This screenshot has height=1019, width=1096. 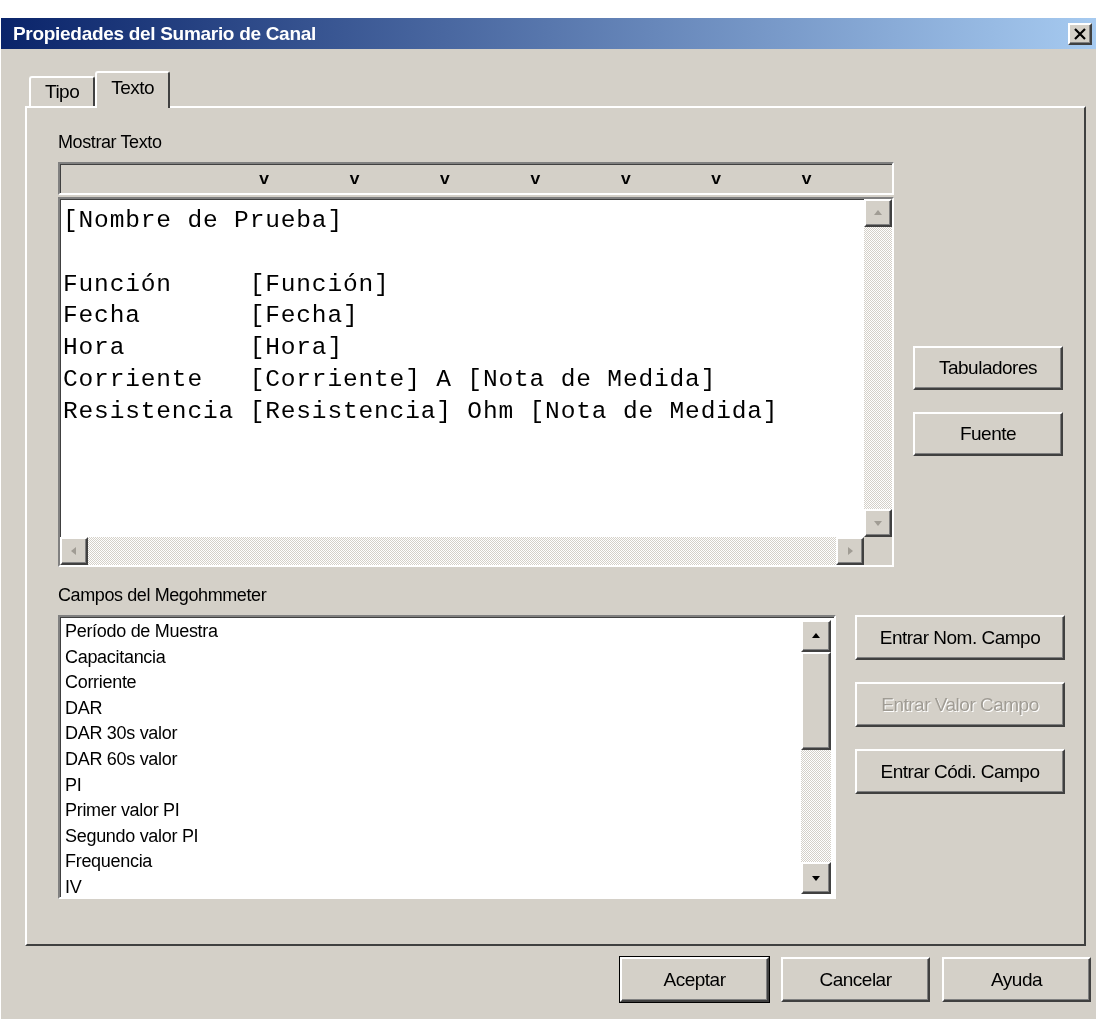 I want to click on list-item: IV, so click(x=430, y=885).